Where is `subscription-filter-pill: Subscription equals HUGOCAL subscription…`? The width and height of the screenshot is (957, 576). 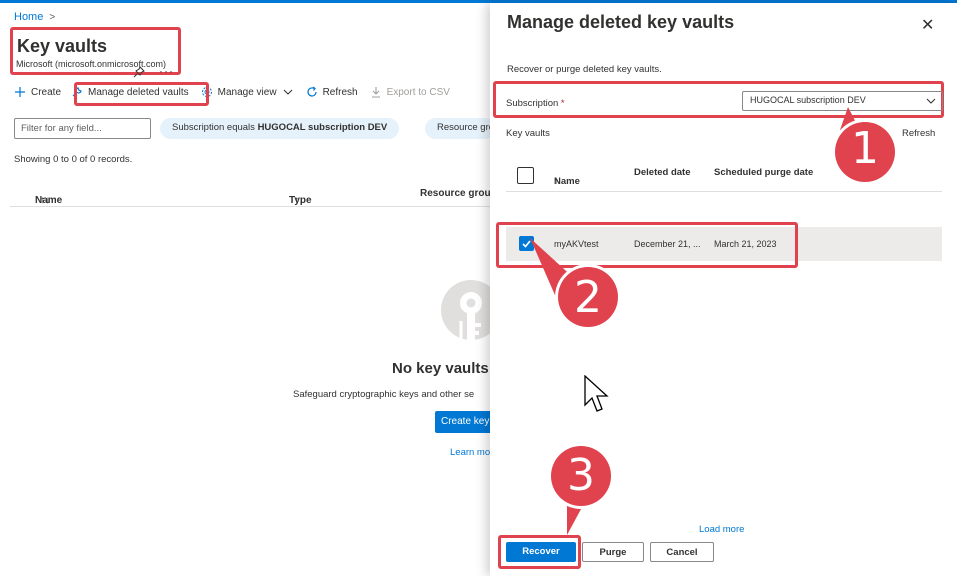 subscription-filter-pill: Subscription equals HUGOCAL subscription… is located at coordinates (280, 128).